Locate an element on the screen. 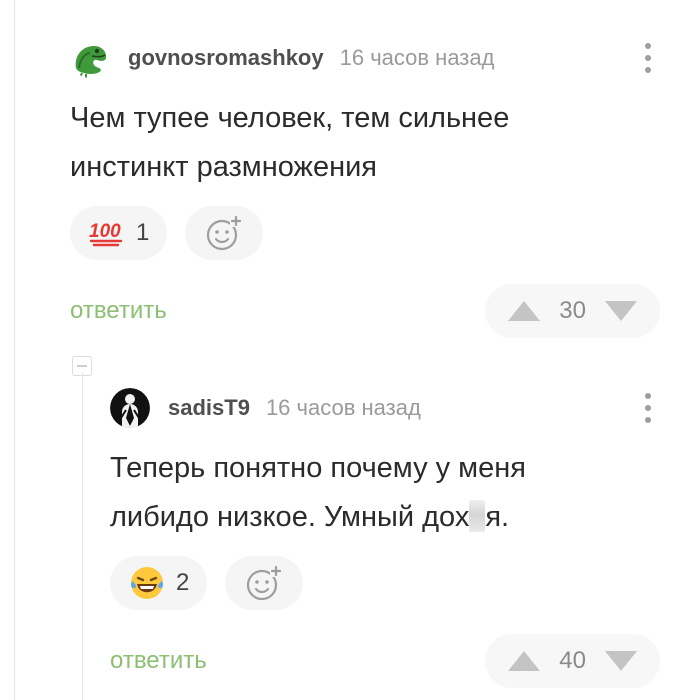  vote-controls: 40 is located at coordinates (572, 661).